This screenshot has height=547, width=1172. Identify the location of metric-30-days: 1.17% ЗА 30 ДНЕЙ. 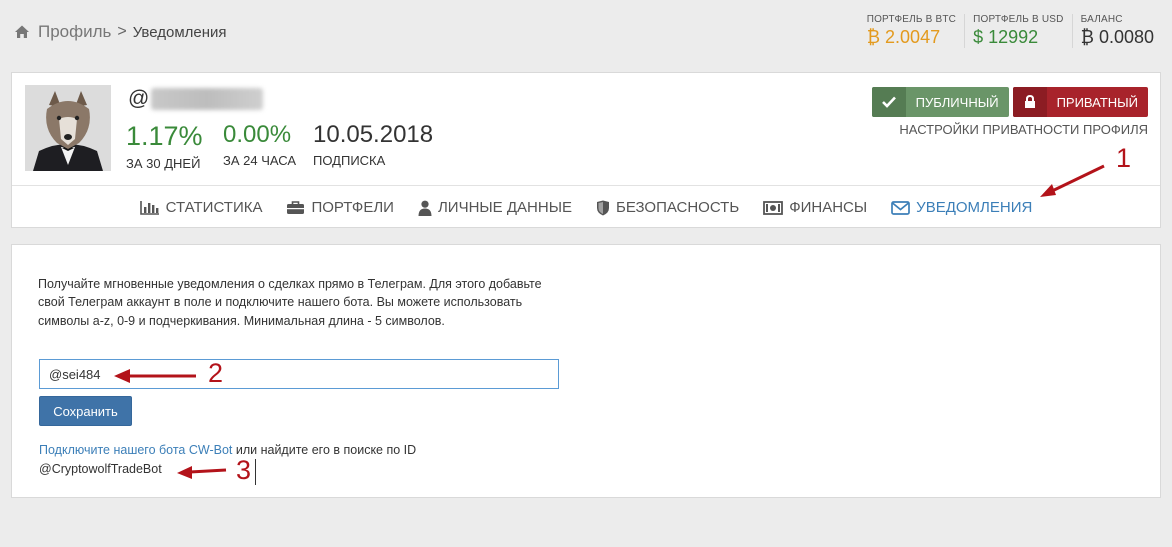
(164, 146).